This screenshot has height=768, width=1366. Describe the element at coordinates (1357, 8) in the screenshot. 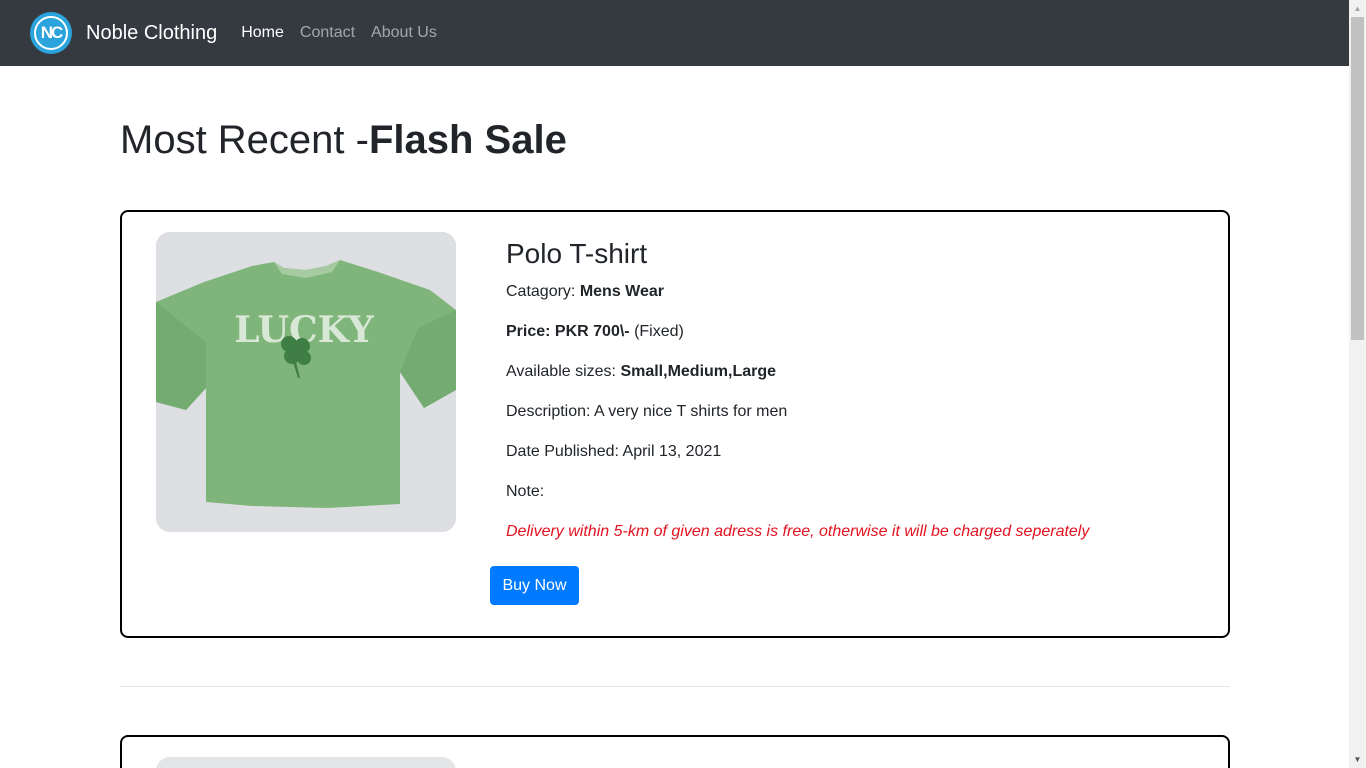

I see `scroll-up-arrow-icon: ▲` at that location.